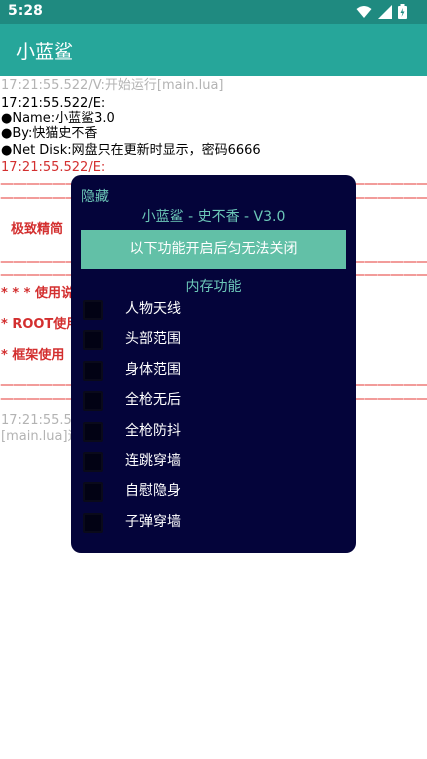 Image resolution: width=427 pixels, height=759 pixels. What do you see at coordinates (213, 249) in the screenshot?
I see `warning-banner: 以下功能开启后匀无法关闭` at bounding box center [213, 249].